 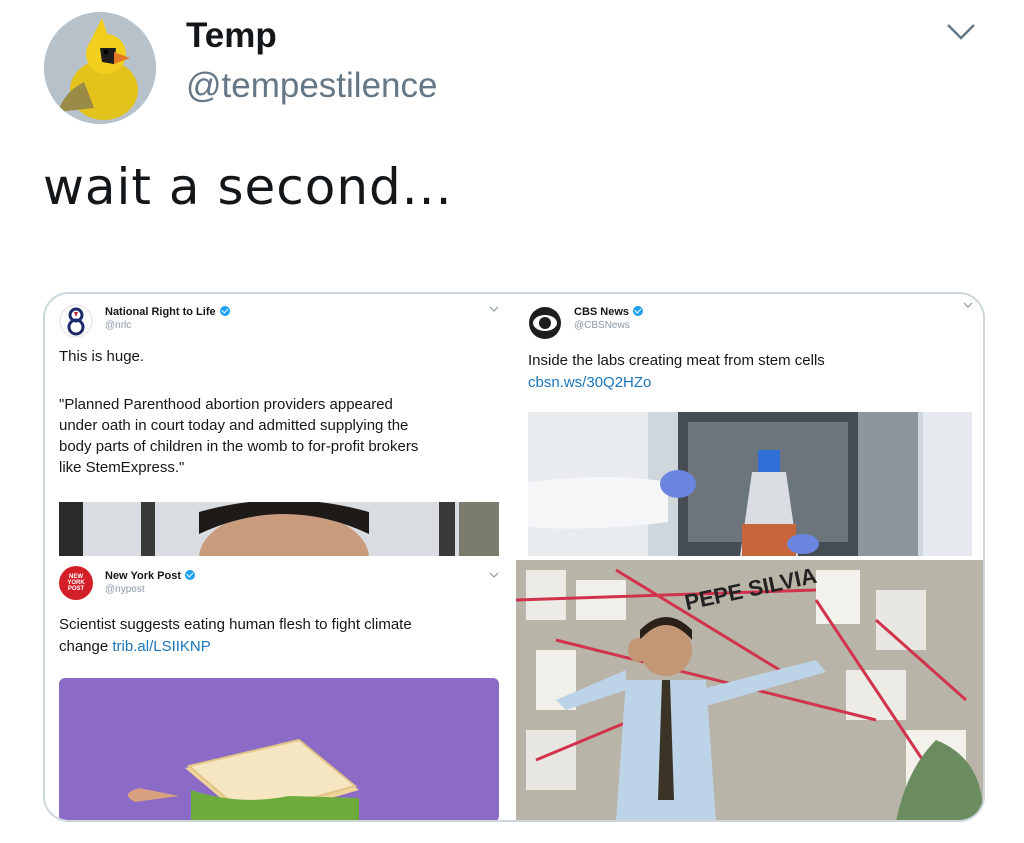 What do you see at coordinates (122, 467) in the screenshot?
I see `nrl-quote-line-4: like StemExpress."` at bounding box center [122, 467].